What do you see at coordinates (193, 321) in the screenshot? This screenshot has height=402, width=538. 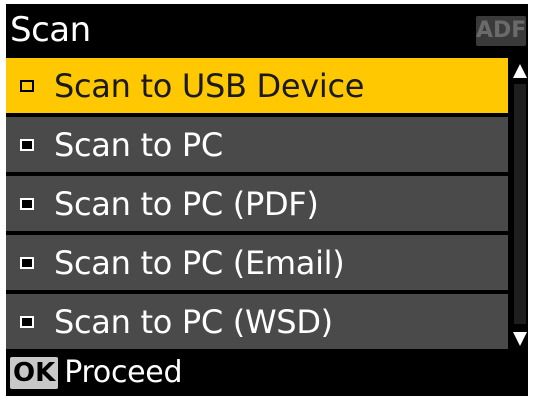 I see `menu-item-label: Scan to PC (WSD)` at bounding box center [193, 321].